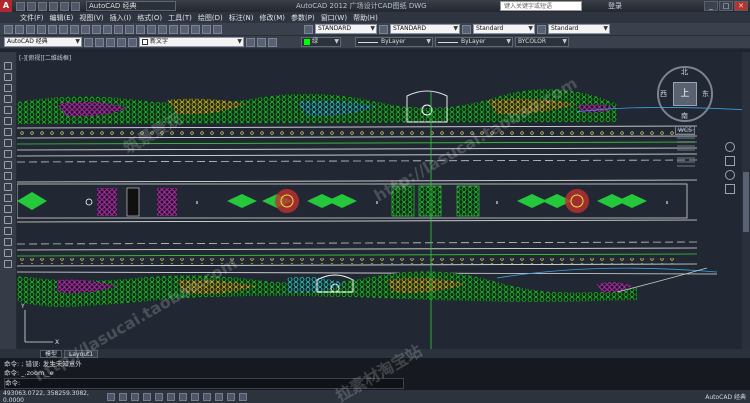 The image size is (750, 403). Describe the element at coordinates (123, 396) in the screenshot. I see `grid-icon` at that location.